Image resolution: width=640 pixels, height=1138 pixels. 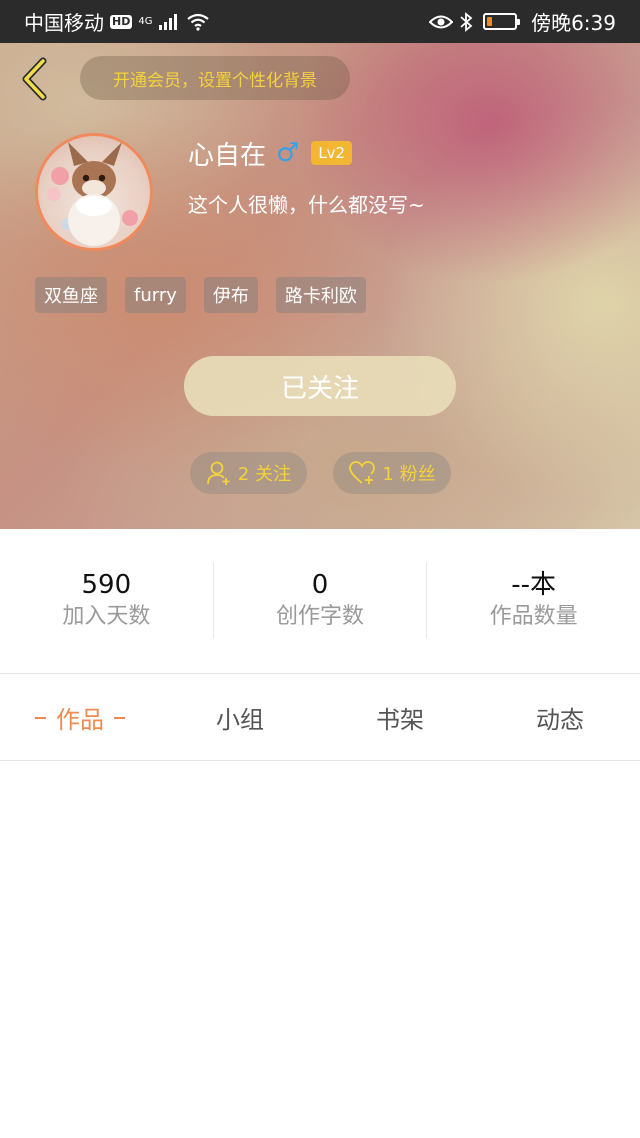 I want to click on avatar, so click(x=94, y=192).